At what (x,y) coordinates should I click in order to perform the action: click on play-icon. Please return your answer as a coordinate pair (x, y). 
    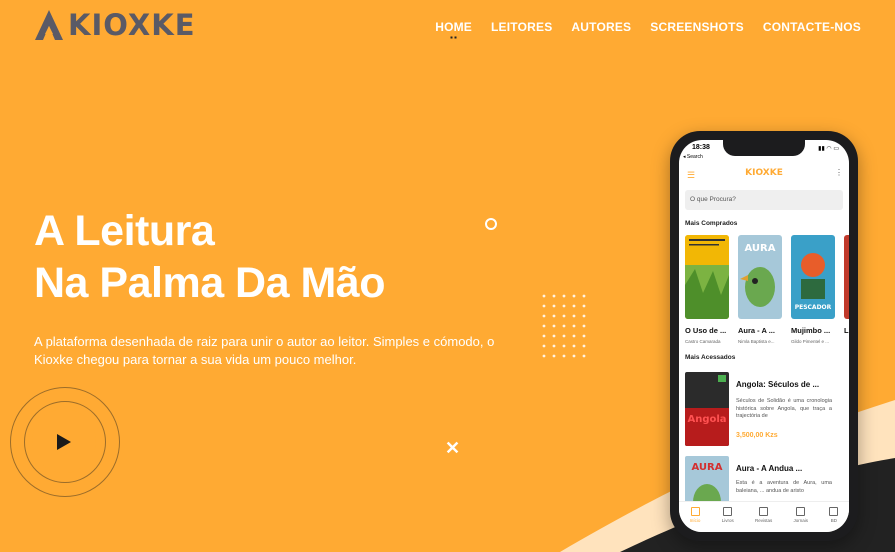
    Looking at the image, I should click on (64, 442).